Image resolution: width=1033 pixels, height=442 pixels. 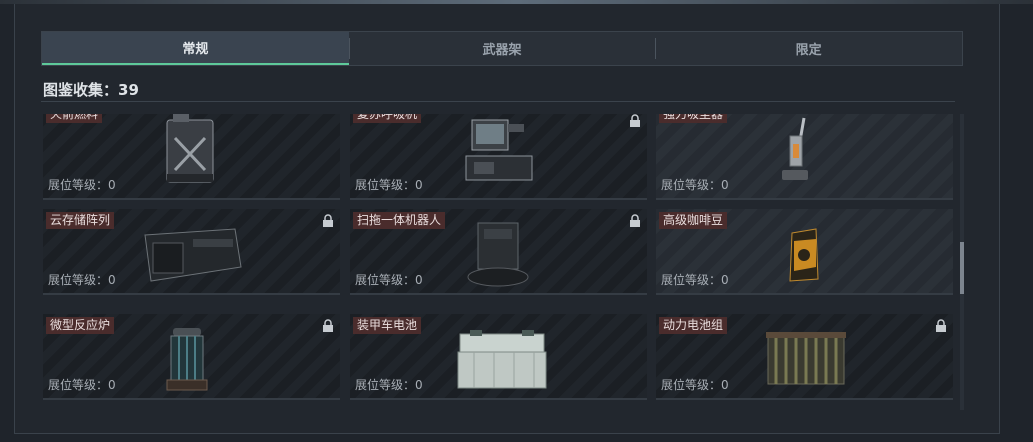 I want to click on tab-weapon-rack: 武器架, so click(x=502, y=48).